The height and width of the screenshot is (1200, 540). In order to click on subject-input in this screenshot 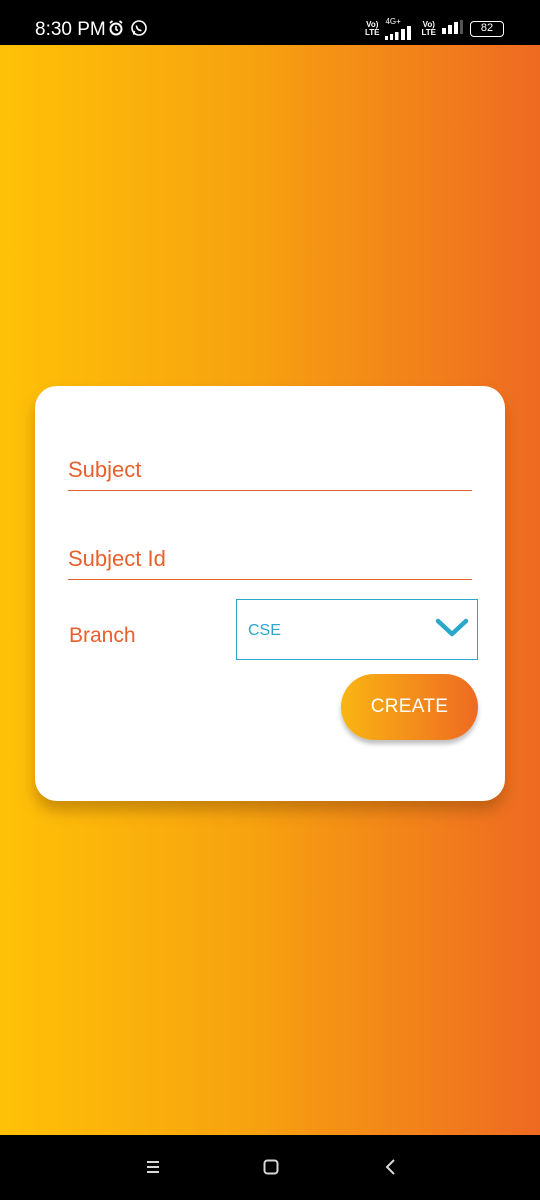, I will do `click(270, 470)`.